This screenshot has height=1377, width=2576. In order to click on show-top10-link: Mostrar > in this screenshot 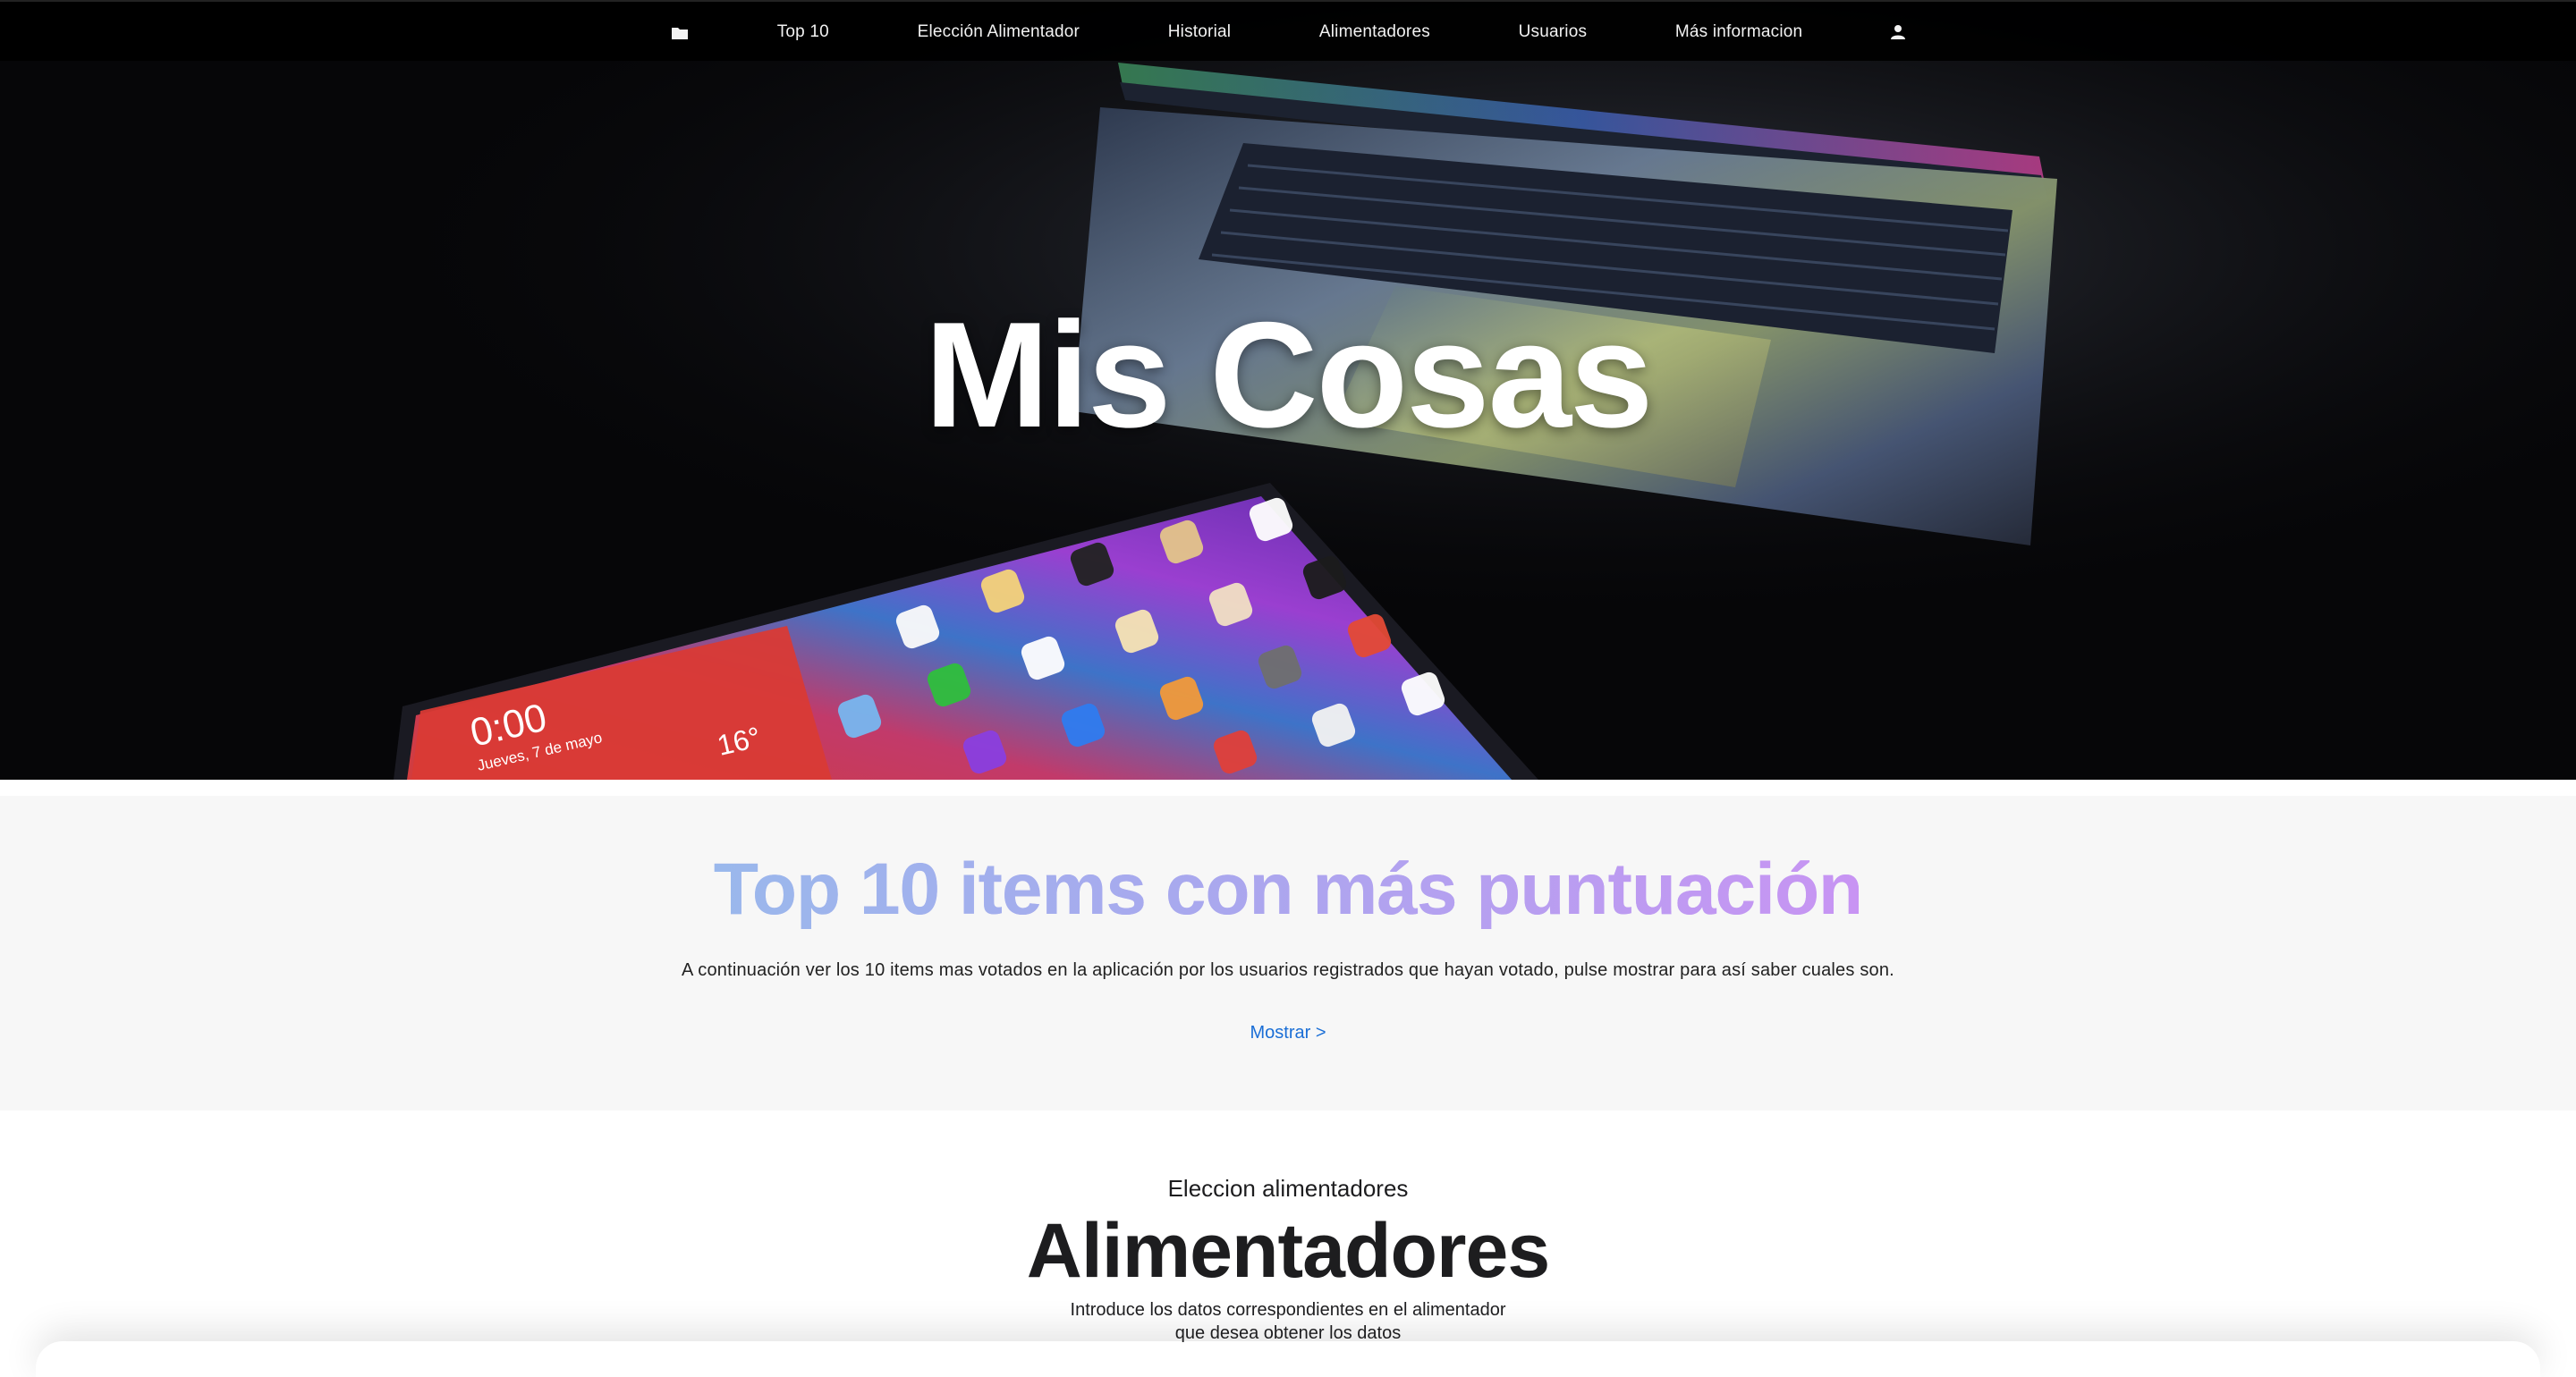, I will do `click(1288, 1033)`.